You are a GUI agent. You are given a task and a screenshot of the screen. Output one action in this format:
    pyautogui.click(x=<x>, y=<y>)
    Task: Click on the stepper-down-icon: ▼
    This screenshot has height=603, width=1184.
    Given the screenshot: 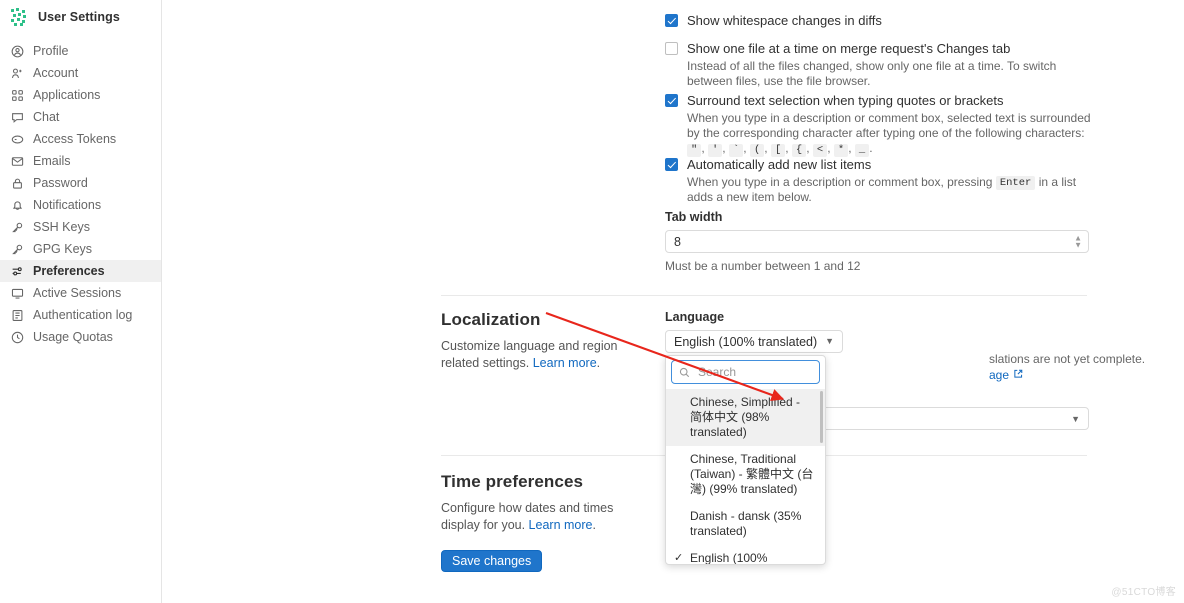 What is the action you would take?
    pyautogui.click(x=1078, y=245)
    